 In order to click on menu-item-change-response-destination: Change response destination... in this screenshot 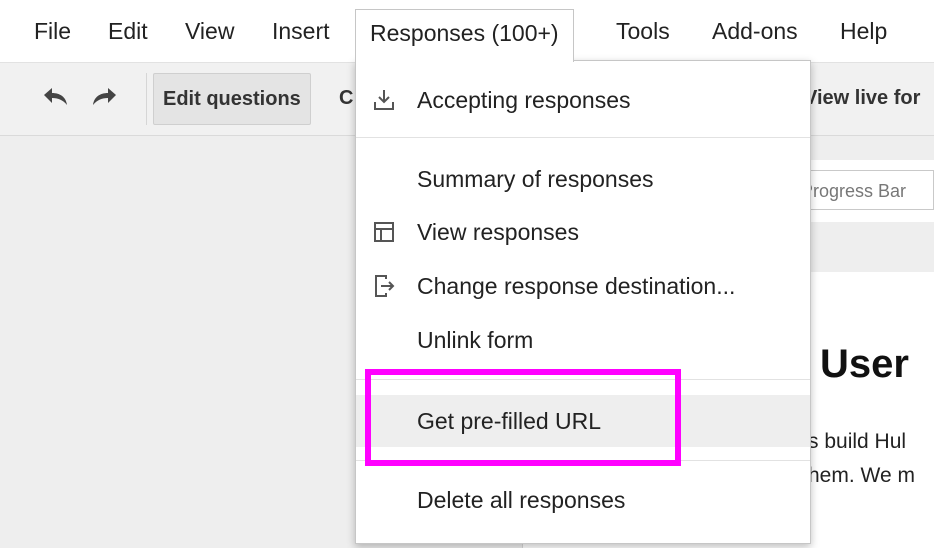, I will do `click(583, 286)`.